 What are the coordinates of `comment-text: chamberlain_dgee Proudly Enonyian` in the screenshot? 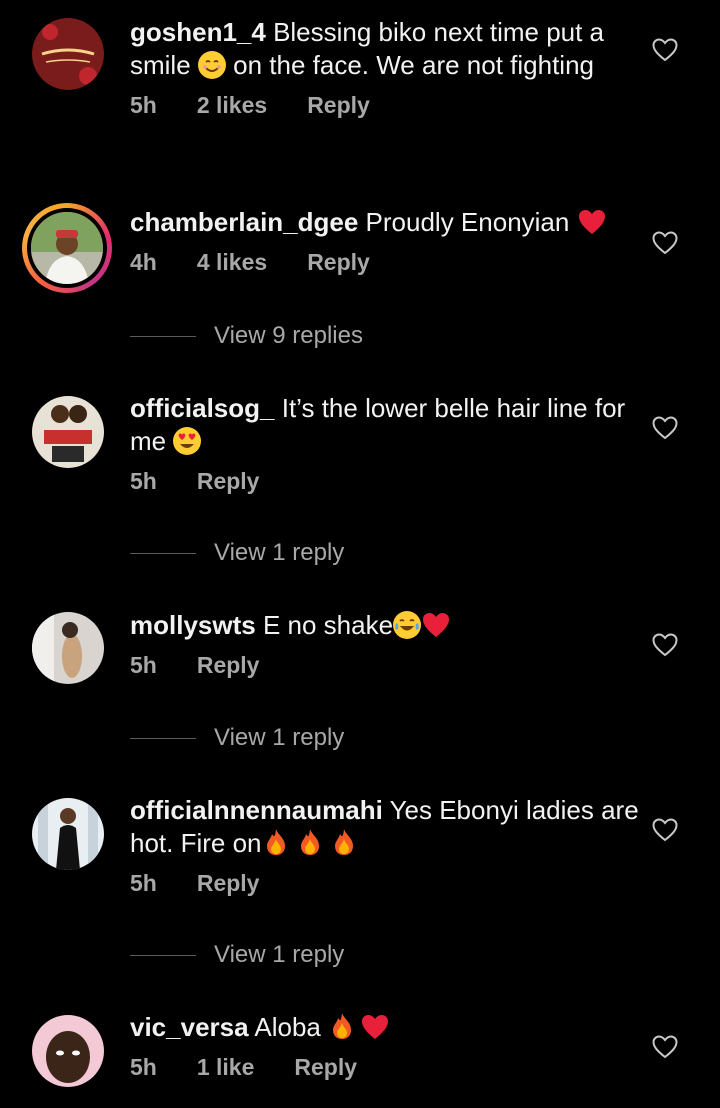 It's located at (385, 222).